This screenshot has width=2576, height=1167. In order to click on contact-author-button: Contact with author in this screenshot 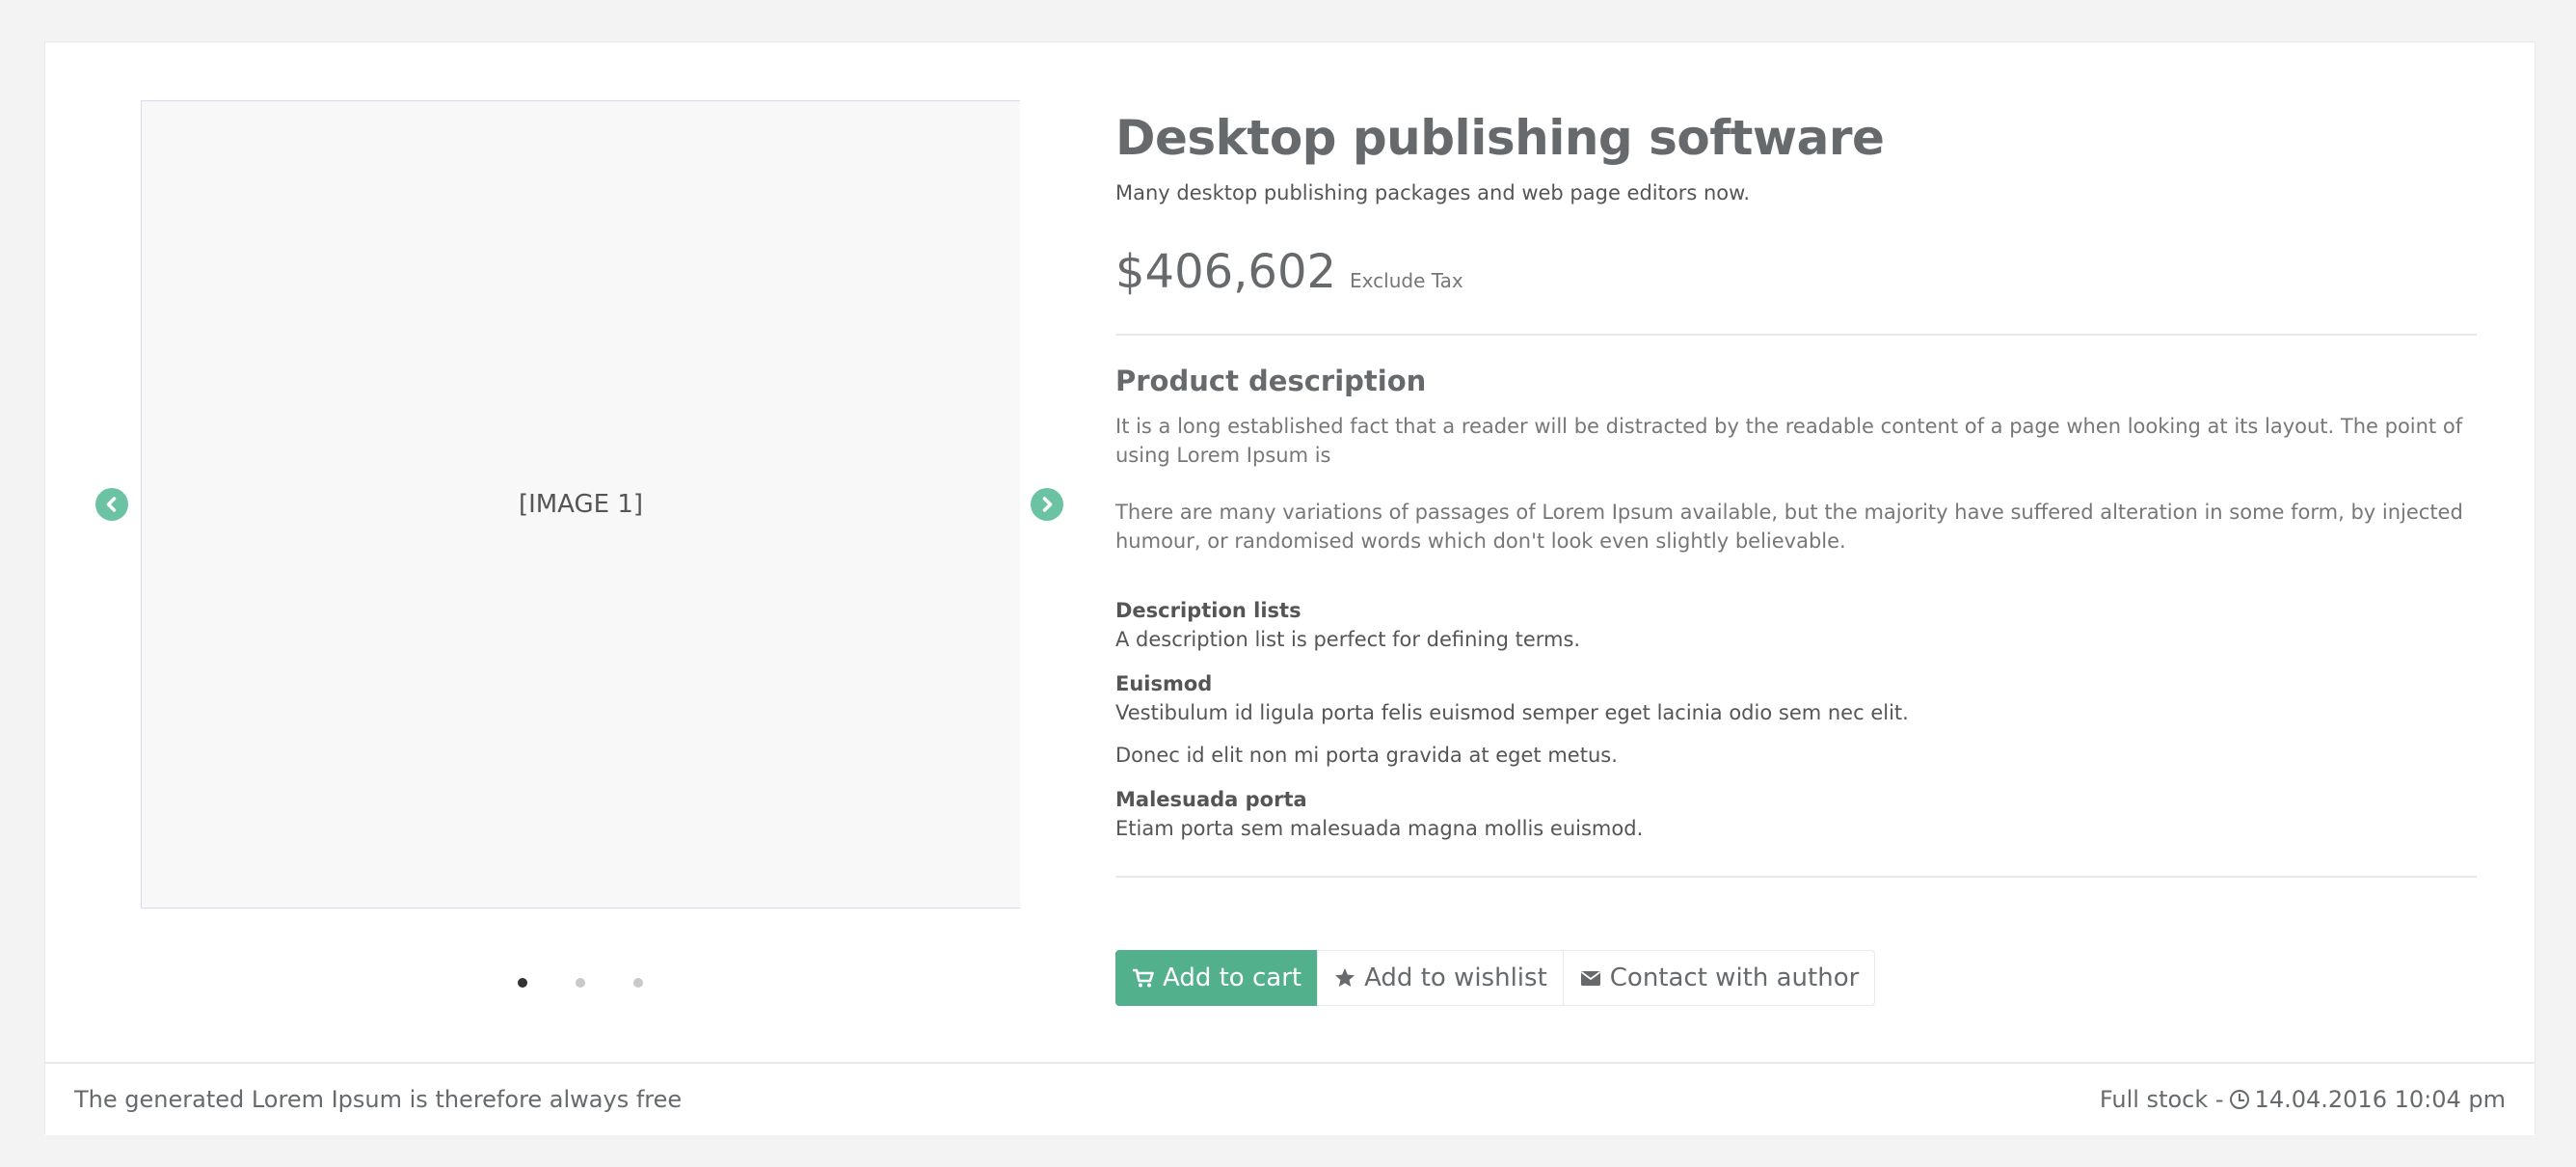, I will do `click(1719, 978)`.